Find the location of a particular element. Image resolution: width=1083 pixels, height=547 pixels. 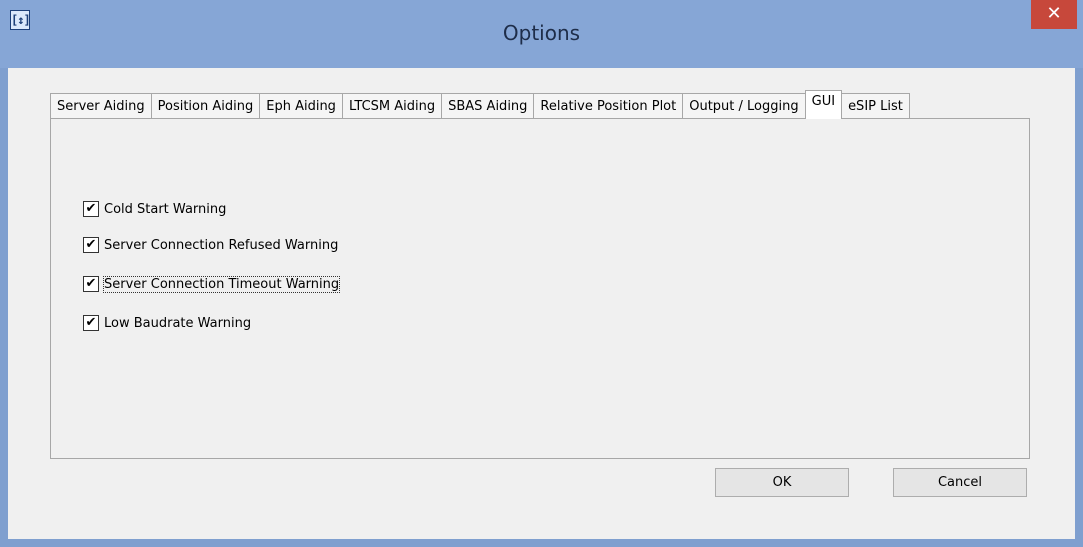

low-baudrate-warning-checkbox: ✔ is located at coordinates (91, 323).